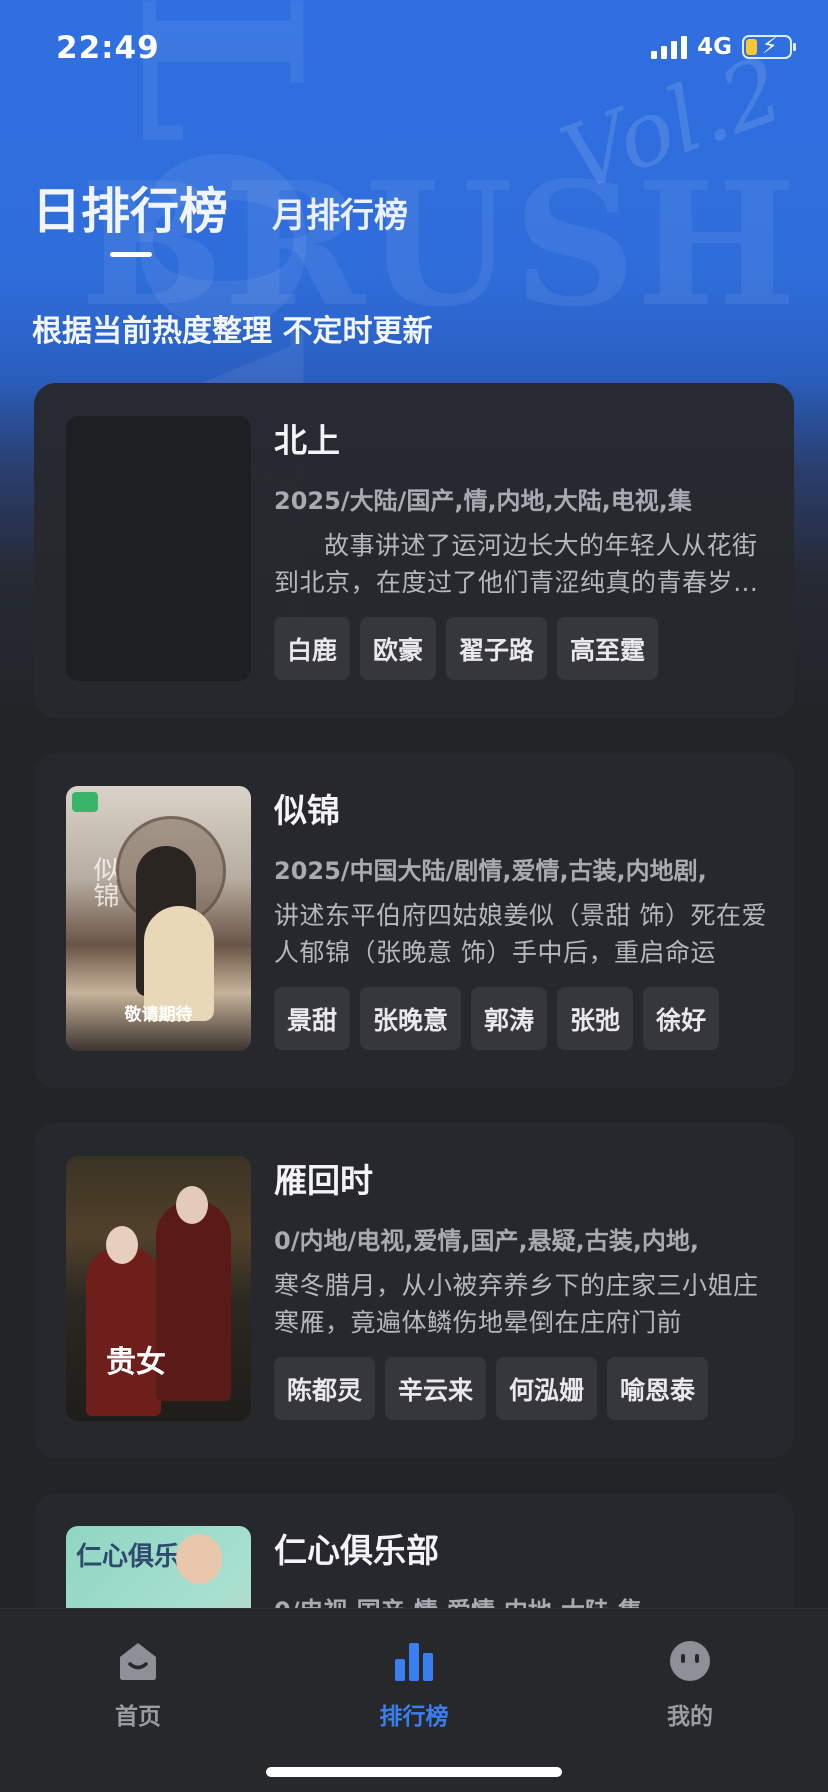 This screenshot has width=828, height=1792. I want to click on cast-tag: 高至霆, so click(608, 648).